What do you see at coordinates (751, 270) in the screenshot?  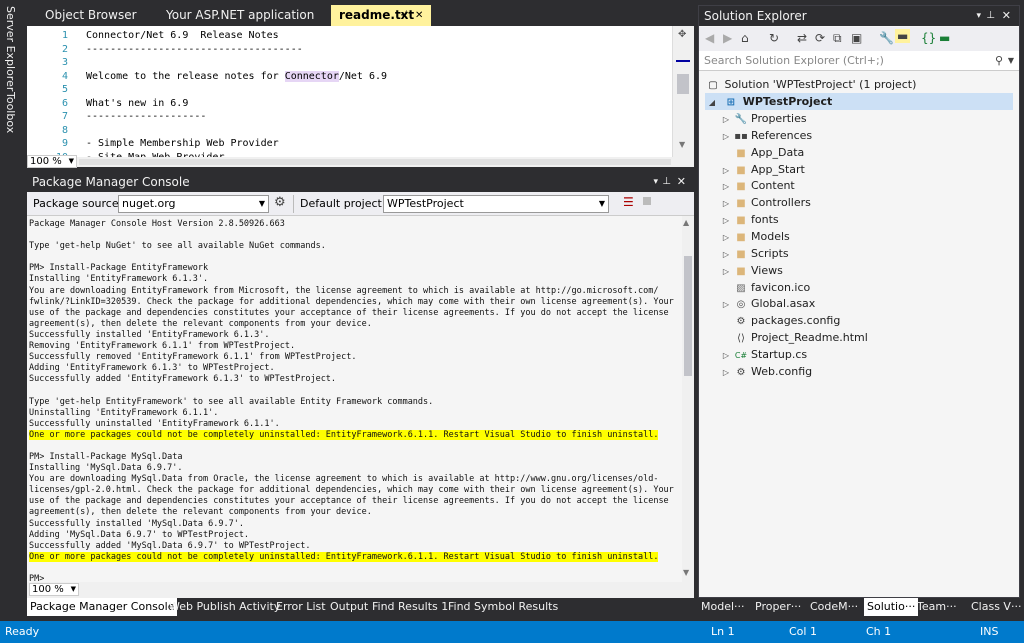 I see `tree-item-views: ▷ ■ Views` at bounding box center [751, 270].